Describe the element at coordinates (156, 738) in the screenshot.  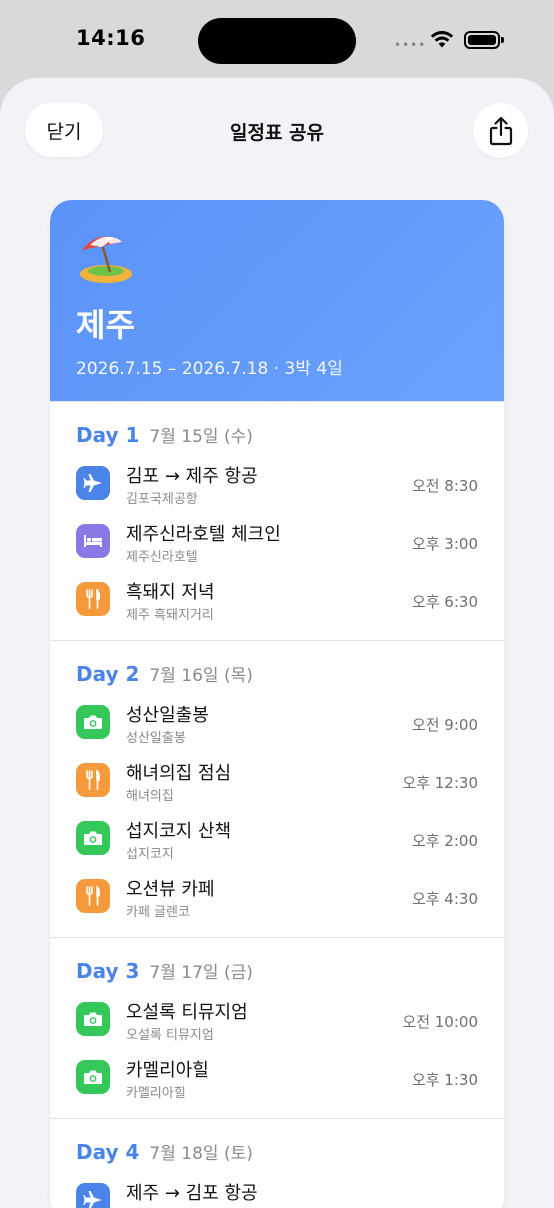
I see `item-location: 성산일출봉` at that location.